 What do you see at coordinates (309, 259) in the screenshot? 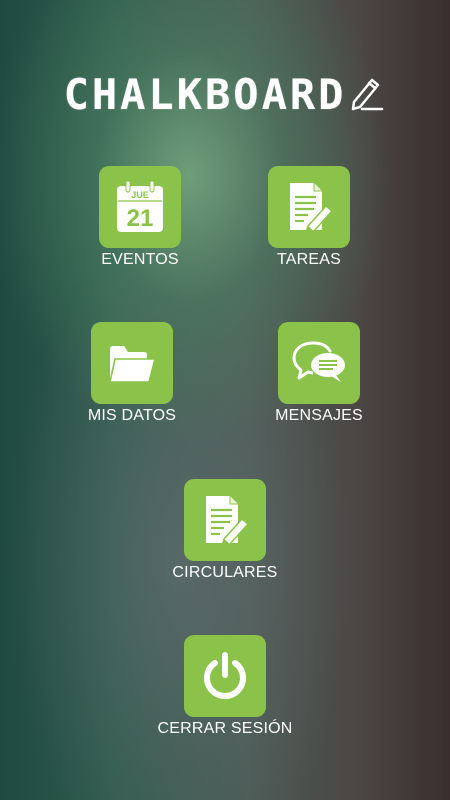
I see `tareas-label: TAREAS` at bounding box center [309, 259].